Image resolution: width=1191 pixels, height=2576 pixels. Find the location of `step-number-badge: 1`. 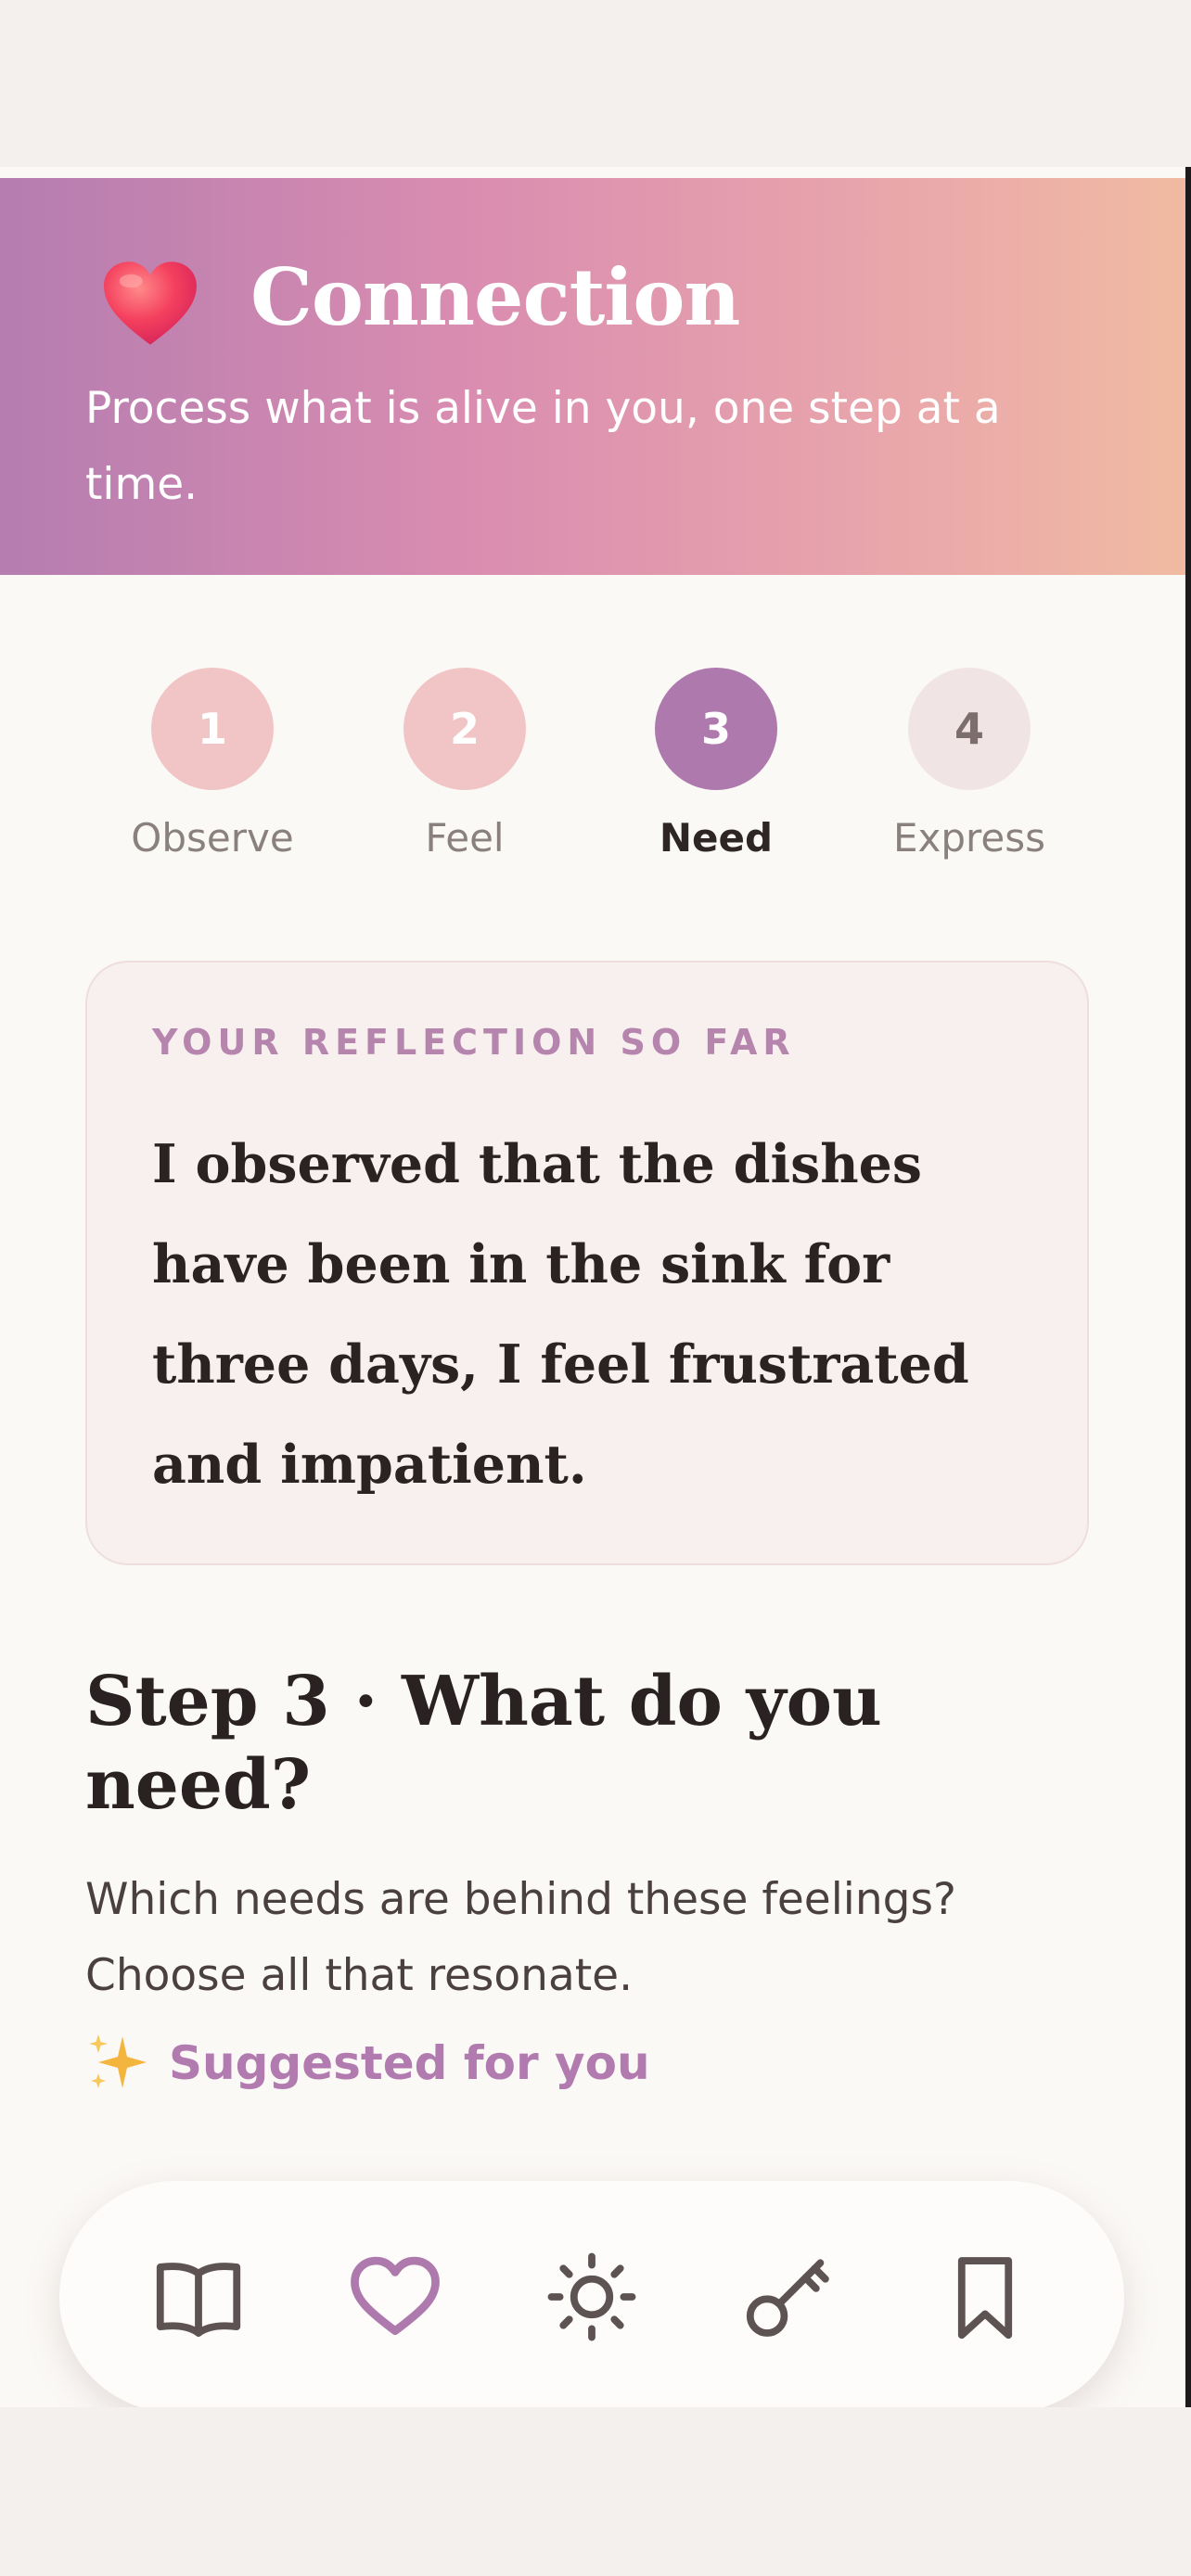

step-number-badge: 1 is located at coordinates (212, 729).